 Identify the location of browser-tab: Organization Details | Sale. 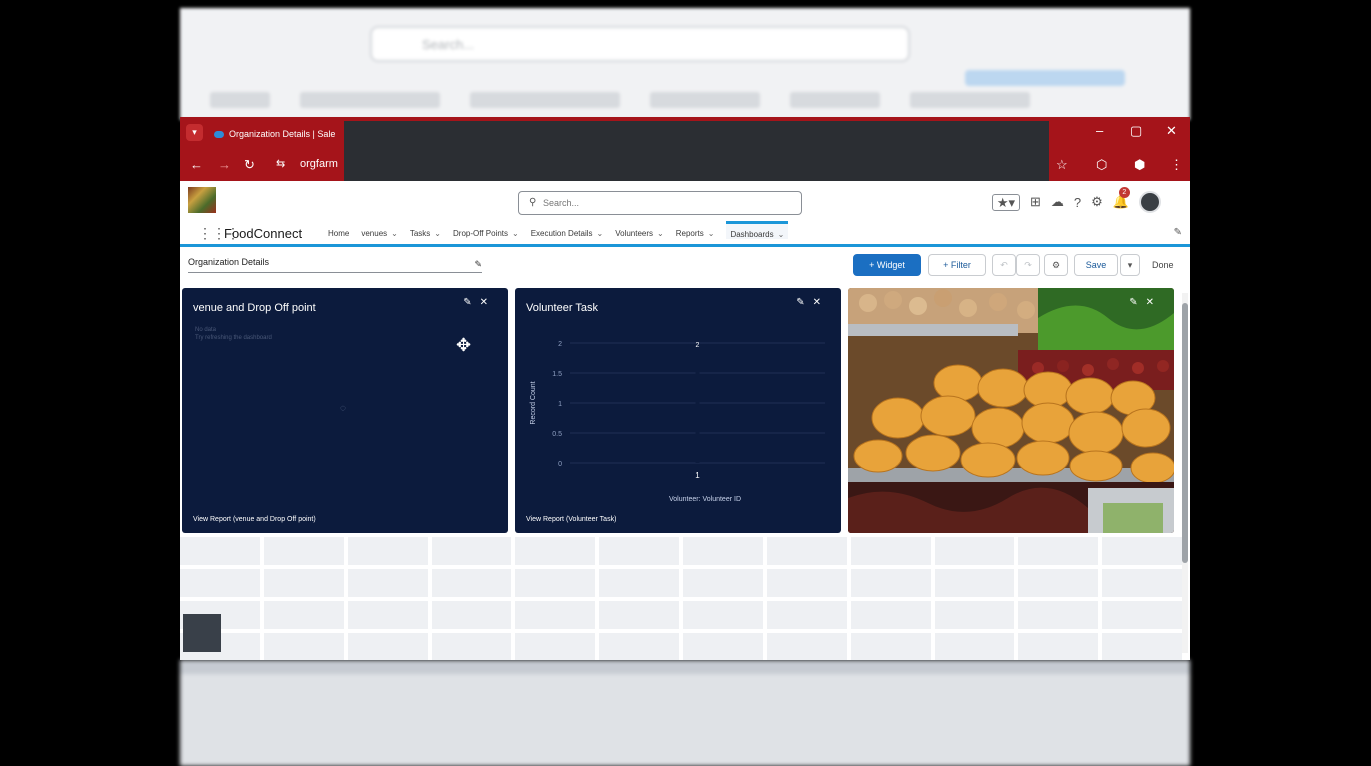
(278, 134).